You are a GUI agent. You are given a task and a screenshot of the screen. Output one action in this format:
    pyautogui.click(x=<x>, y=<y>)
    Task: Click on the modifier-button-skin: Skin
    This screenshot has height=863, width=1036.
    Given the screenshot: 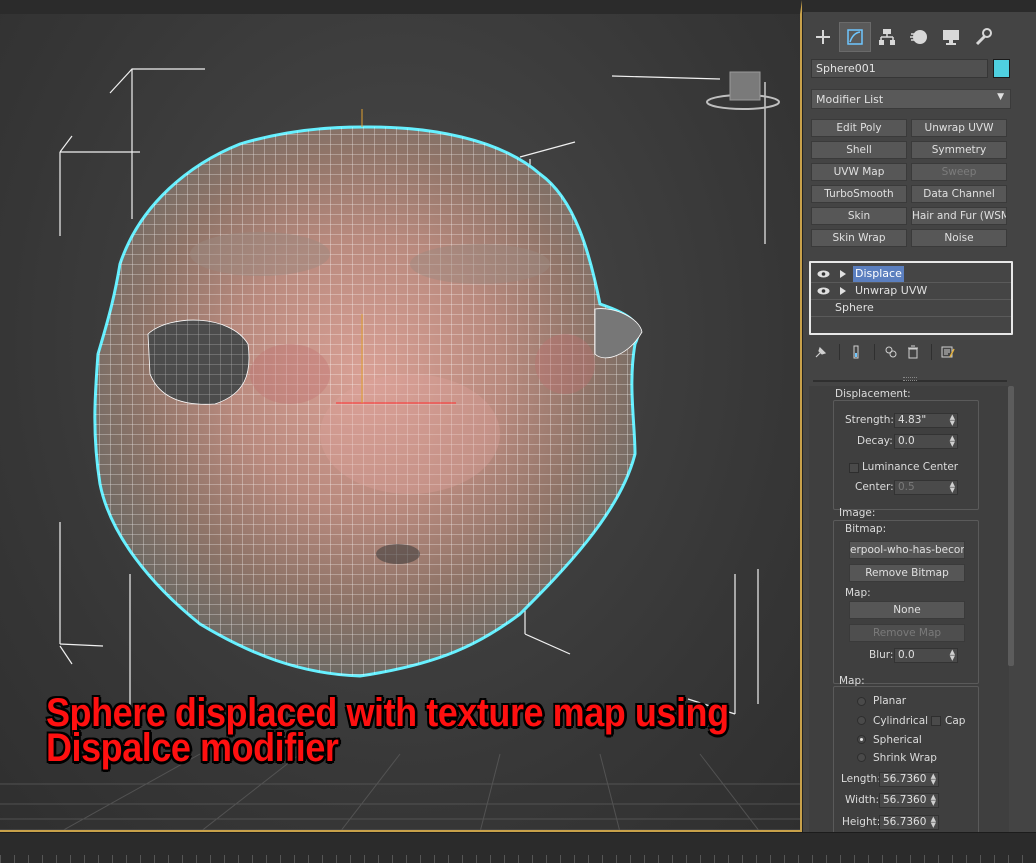 What is the action you would take?
    pyautogui.click(x=859, y=216)
    